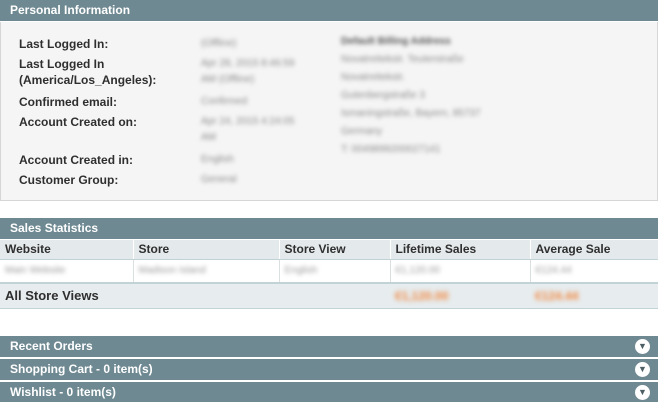 The image size is (658, 402). Describe the element at coordinates (64, 44) in the screenshot. I see `last-logged-in-label: Last Logged In:` at that location.